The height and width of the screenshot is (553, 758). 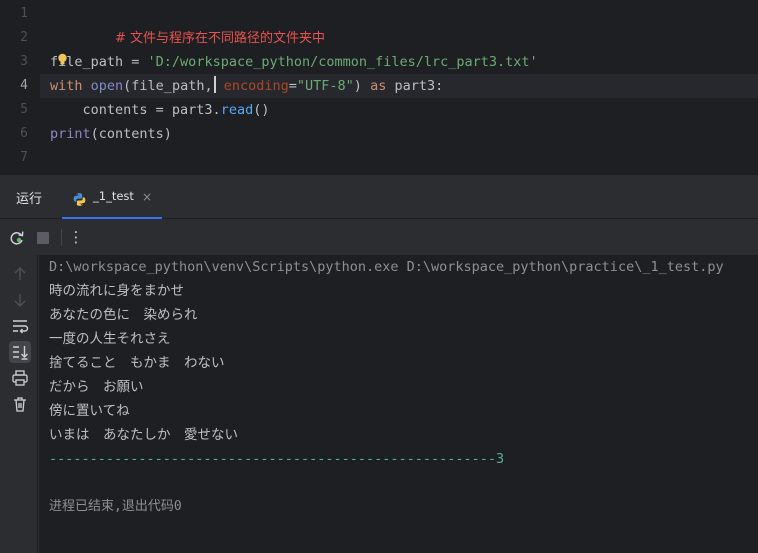 What do you see at coordinates (325, 86) in the screenshot?
I see `code-string: "UTF-8"` at bounding box center [325, 86].